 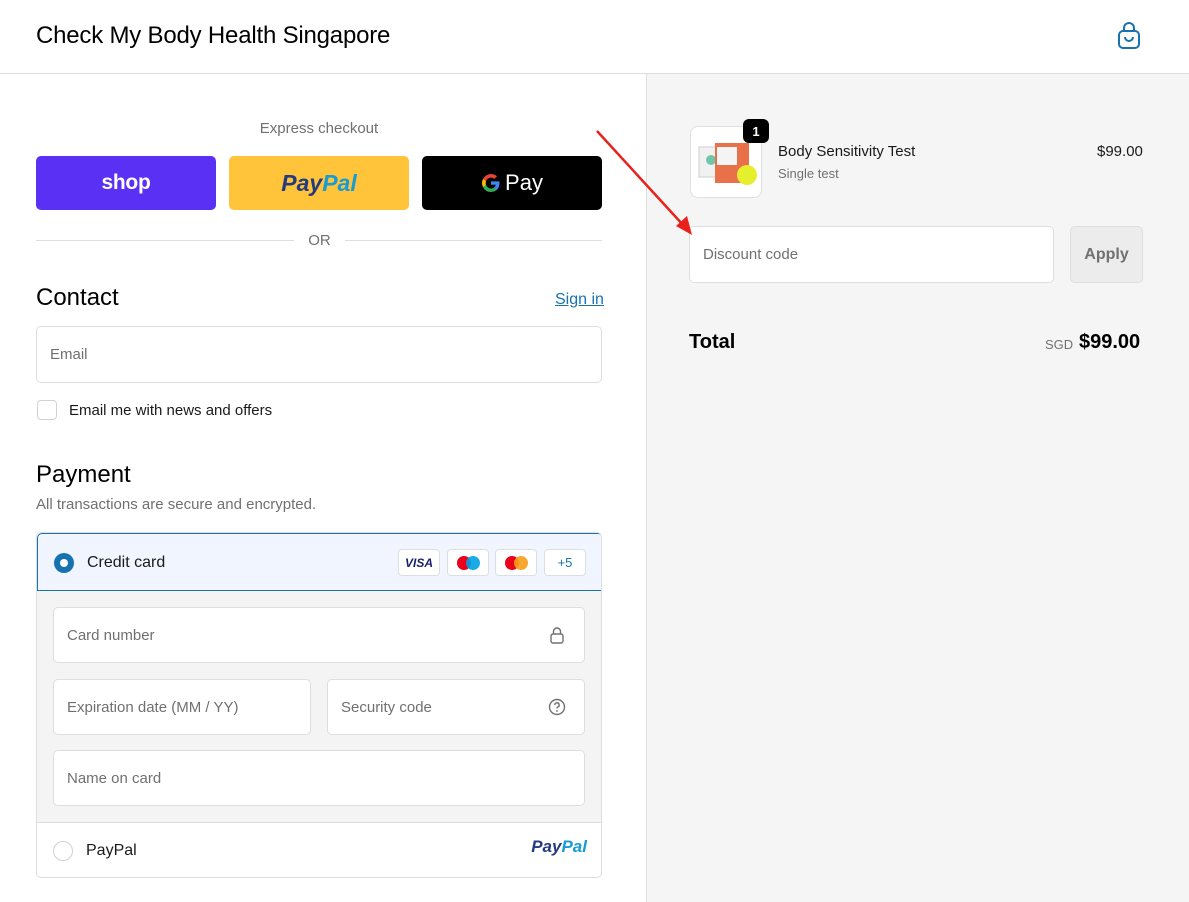 What do you see at coordinates (579, 300) in the screenshot?
I see `sign-in-link: Sign in` at bounding box center [579, 300].